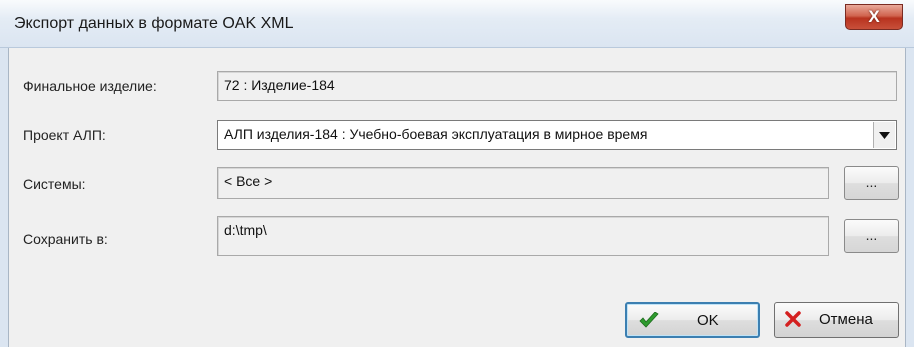 This screenshot has height=347, width=914. What do you see at coordinates (64, 135) in the screenshot?
I see `project-label: Проект АЛП:` at bounding box center [64, 135].